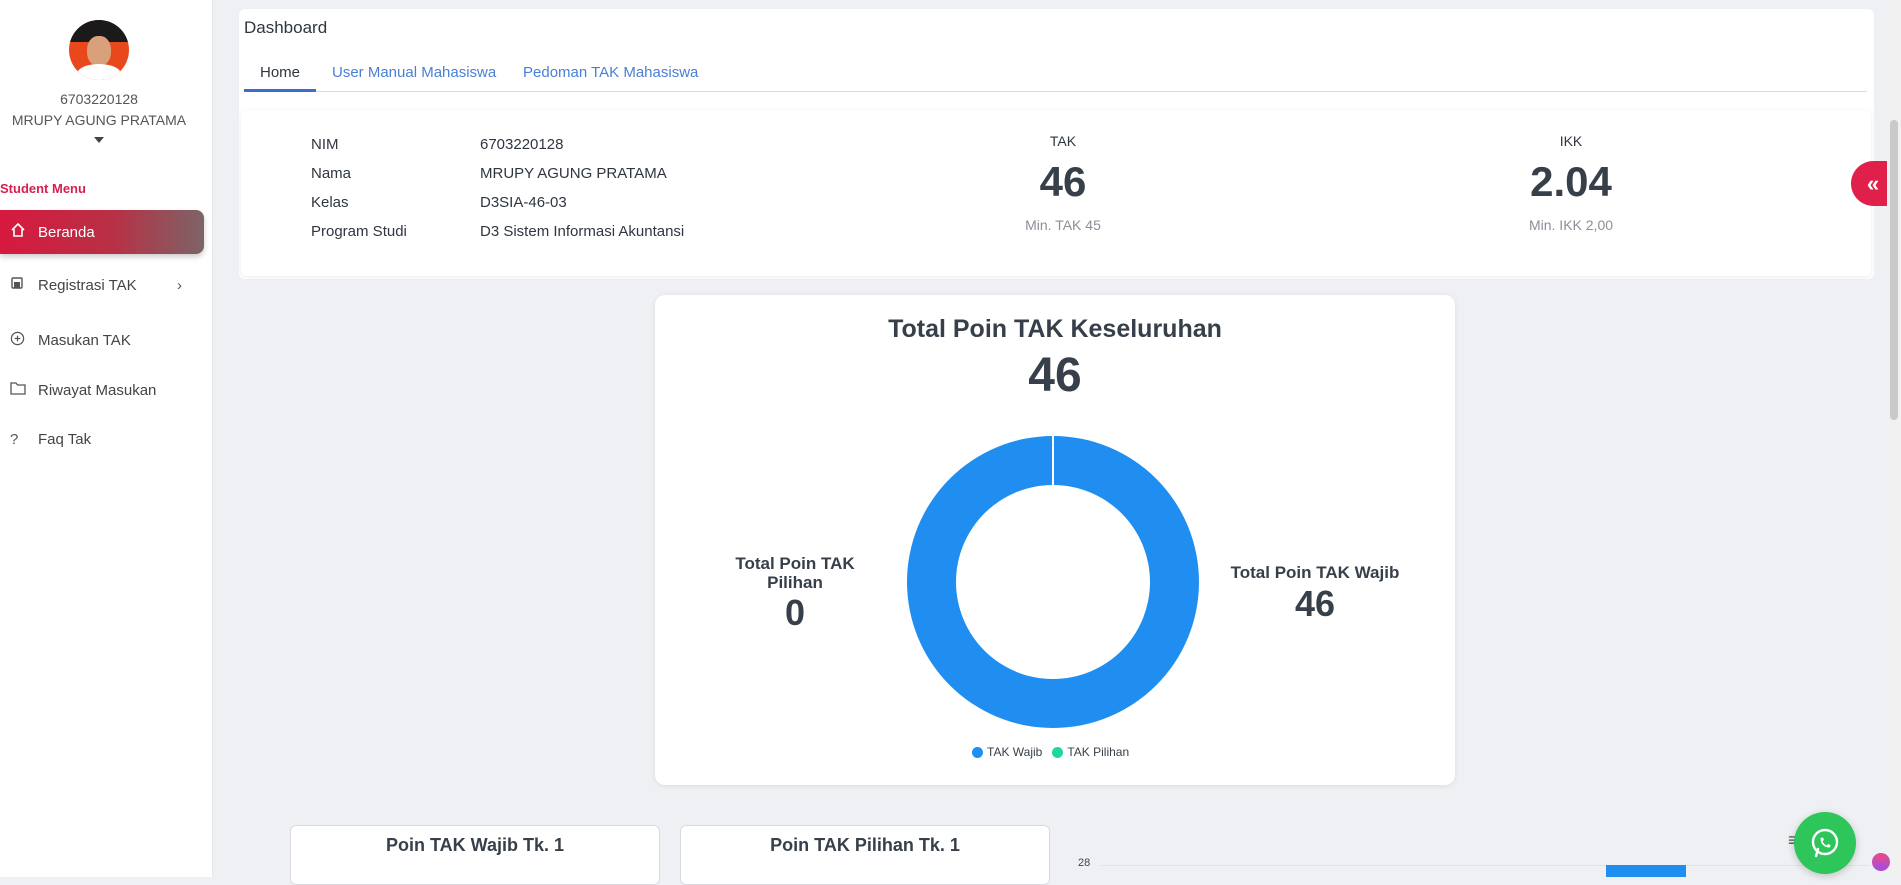  What do you see at coordinates (1015, 752) in the screenshot?
I see `legend-label-wajib: TAK Wajib` at bounding box center [1015, 752].